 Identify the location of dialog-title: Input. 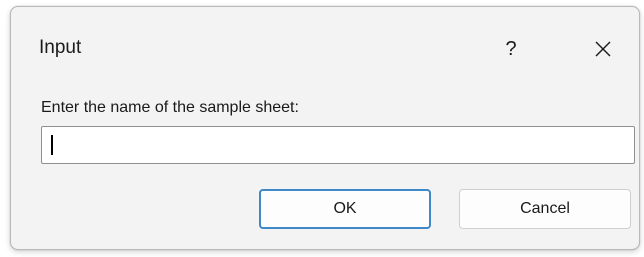
(60, 47).